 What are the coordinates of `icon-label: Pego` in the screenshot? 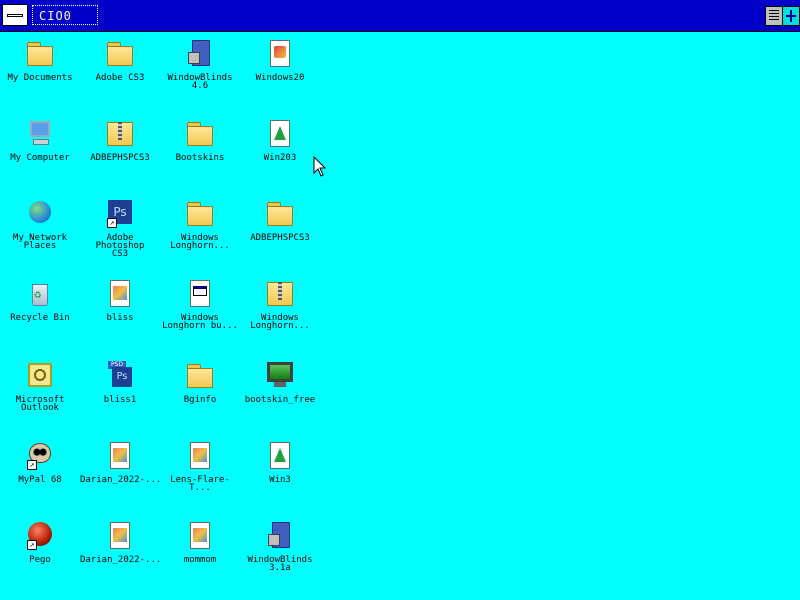 It's located at (40, 560).